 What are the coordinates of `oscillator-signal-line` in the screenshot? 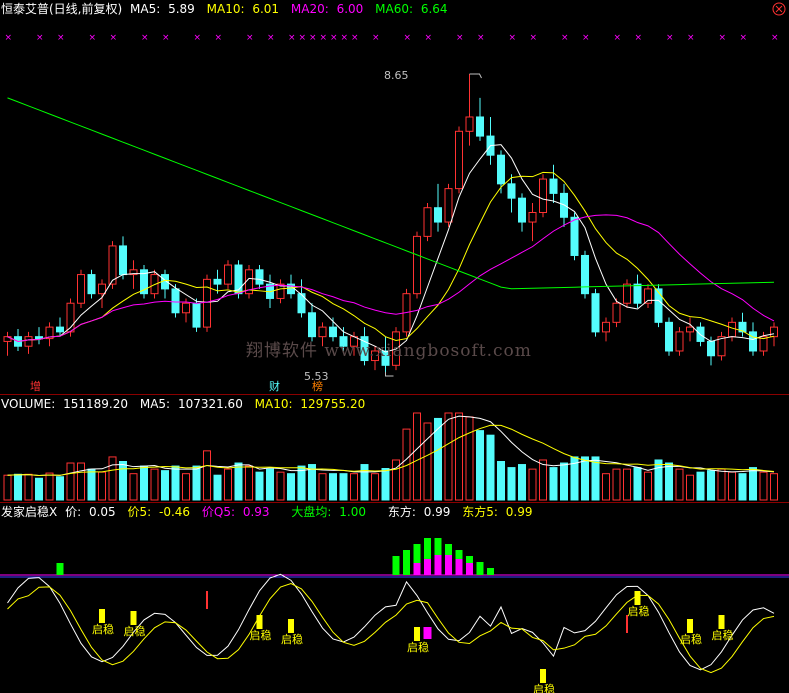 It's located at (391, 628).